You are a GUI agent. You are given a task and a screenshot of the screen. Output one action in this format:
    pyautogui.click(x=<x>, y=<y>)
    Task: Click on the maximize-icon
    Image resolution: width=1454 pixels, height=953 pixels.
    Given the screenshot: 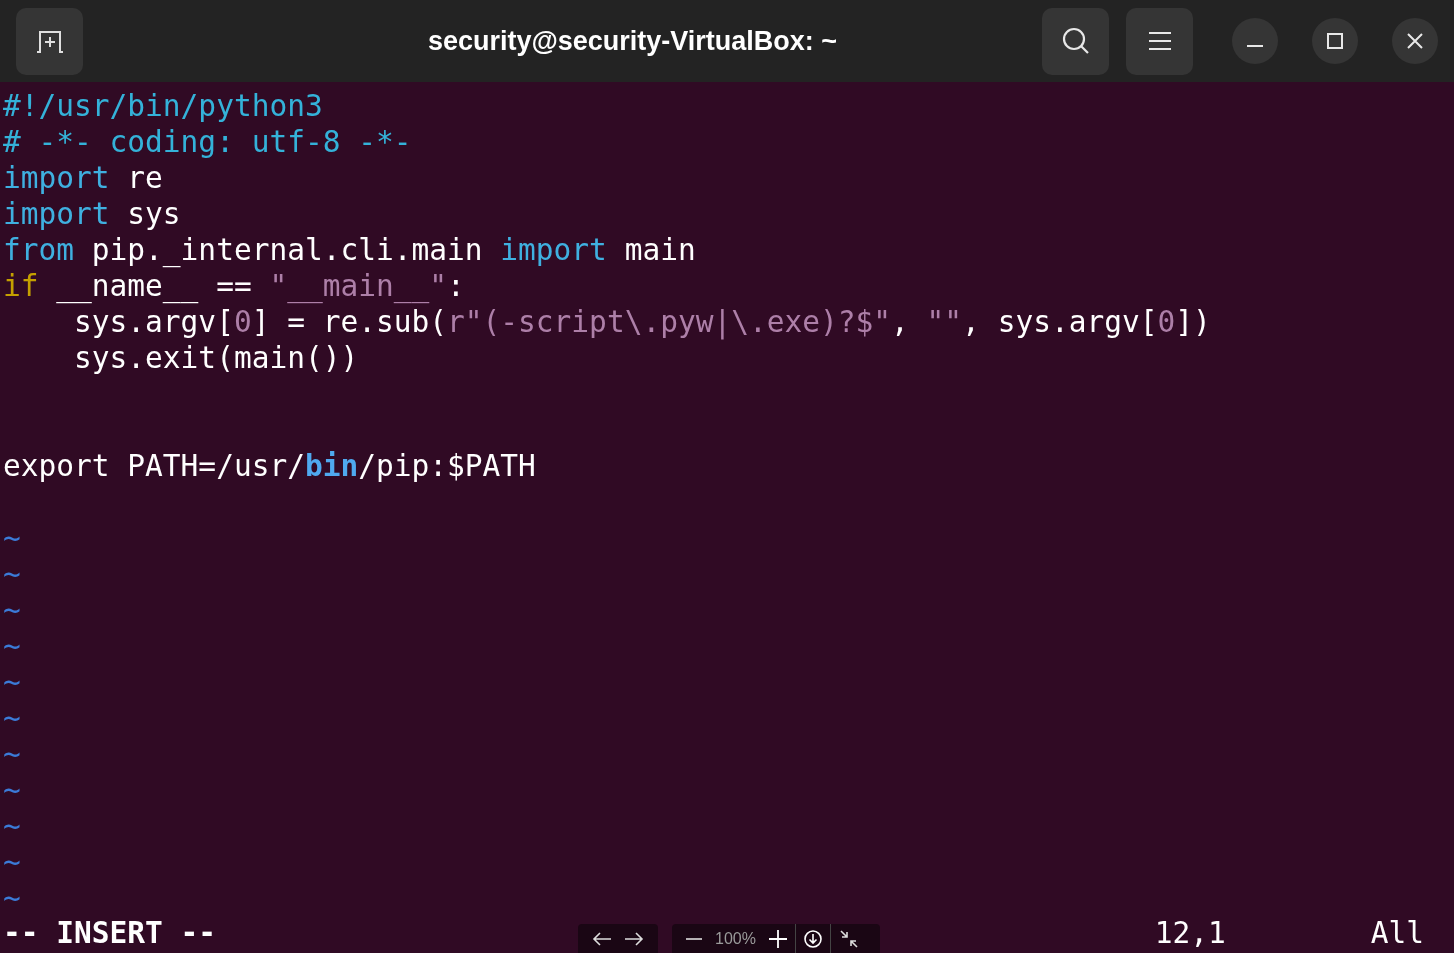 What is the action you would take?
    pyautogui.click(x=1335, y=41)
    